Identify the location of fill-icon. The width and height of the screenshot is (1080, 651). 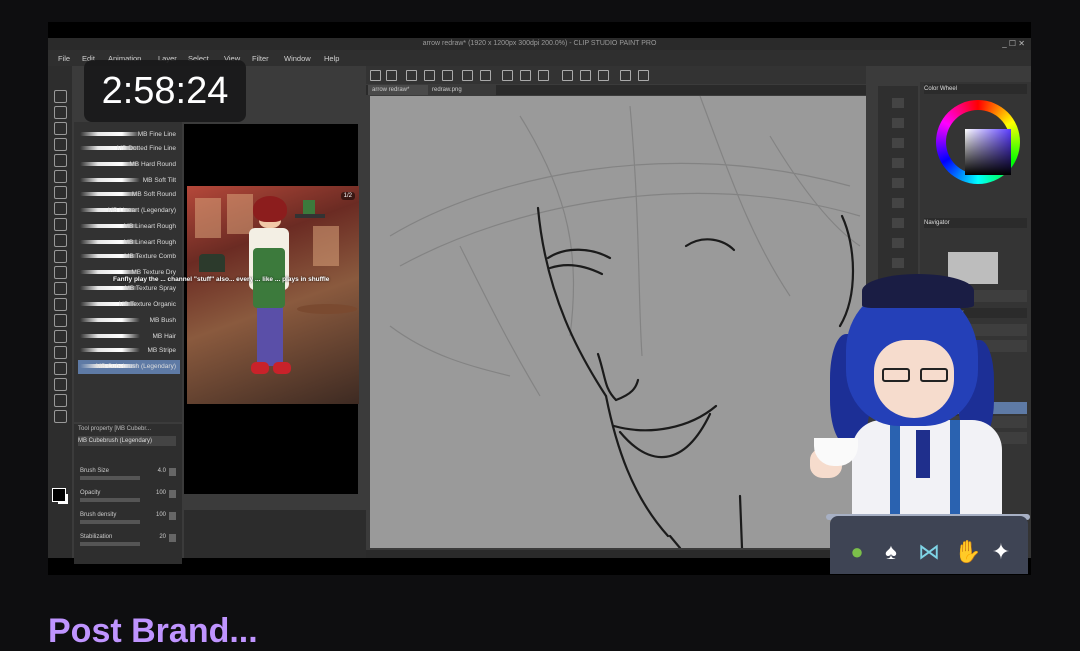
(525, 75).